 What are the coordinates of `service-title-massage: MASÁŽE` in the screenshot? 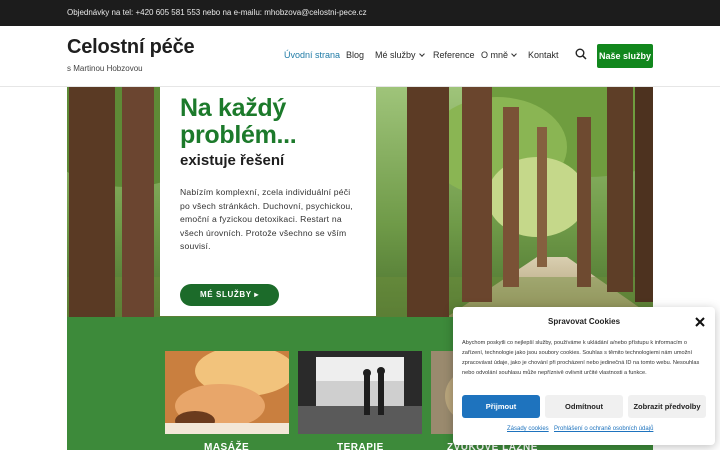 It's located at (226, 446).